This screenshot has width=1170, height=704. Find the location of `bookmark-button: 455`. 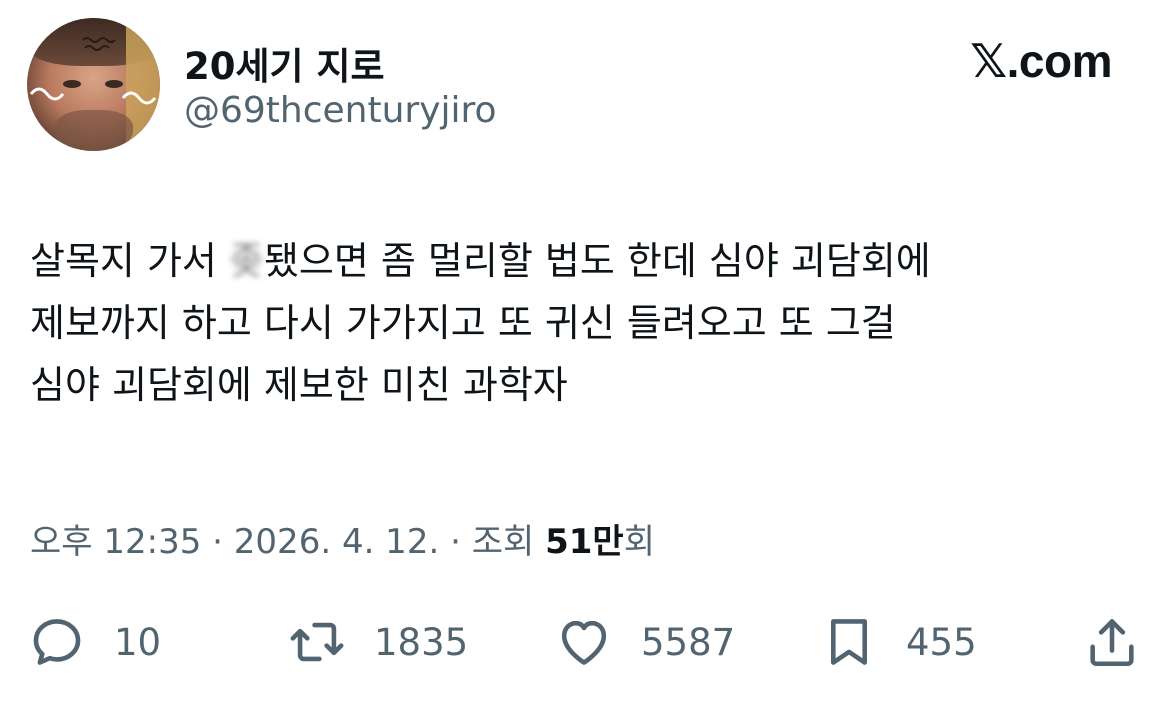

bookmark-button: 455 is located at coordinates (898, 642).